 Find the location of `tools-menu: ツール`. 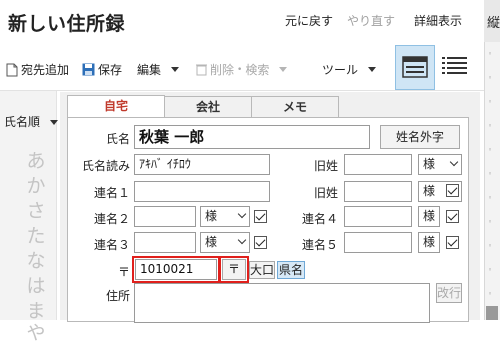

tools-menu: ツール is located at coordinates (349, 69).